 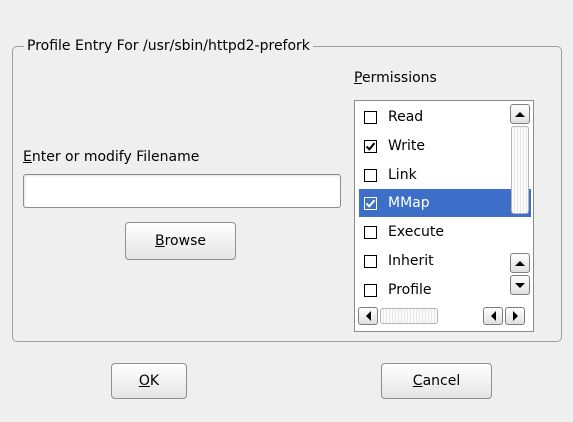 I want to click on scroll-right-button, so click(x=515, y=316).